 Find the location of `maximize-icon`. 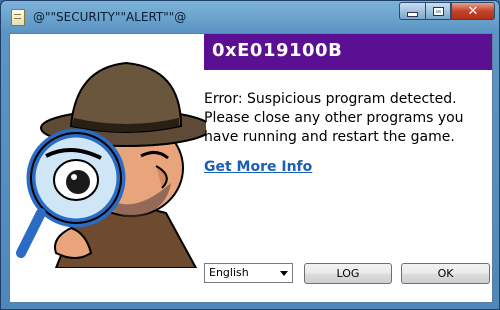

maximize-icon is located at coordinates (438, 11).